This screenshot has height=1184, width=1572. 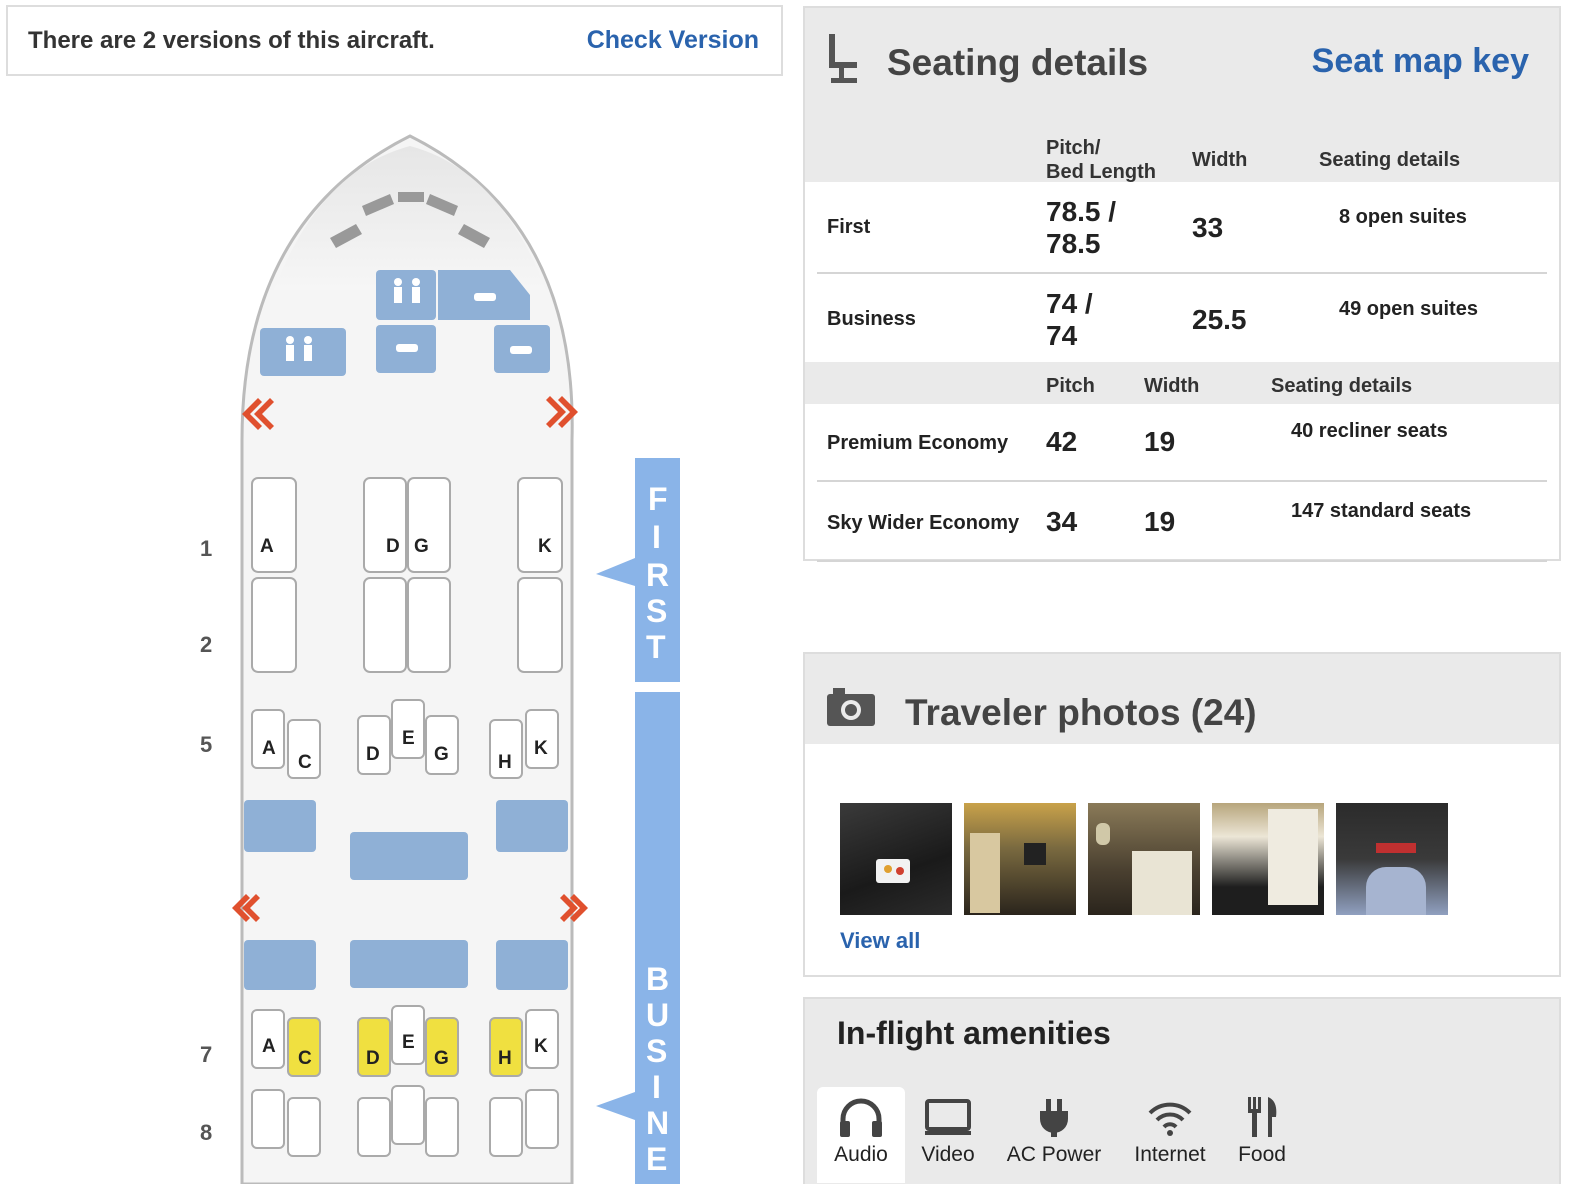 What do you see at coordinates (1101, 160) in the screenshot?
I see `column-header-pitch-bed: Pitch/ Bed Length` at bounding box center [1101, 160].